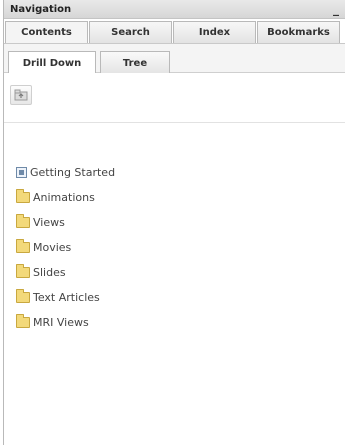 This screenshot has height=445, width=345. Describe the element at coordinates (73, 172) in the screenshot. I see `tree-item-label: Getting Started` at that location.